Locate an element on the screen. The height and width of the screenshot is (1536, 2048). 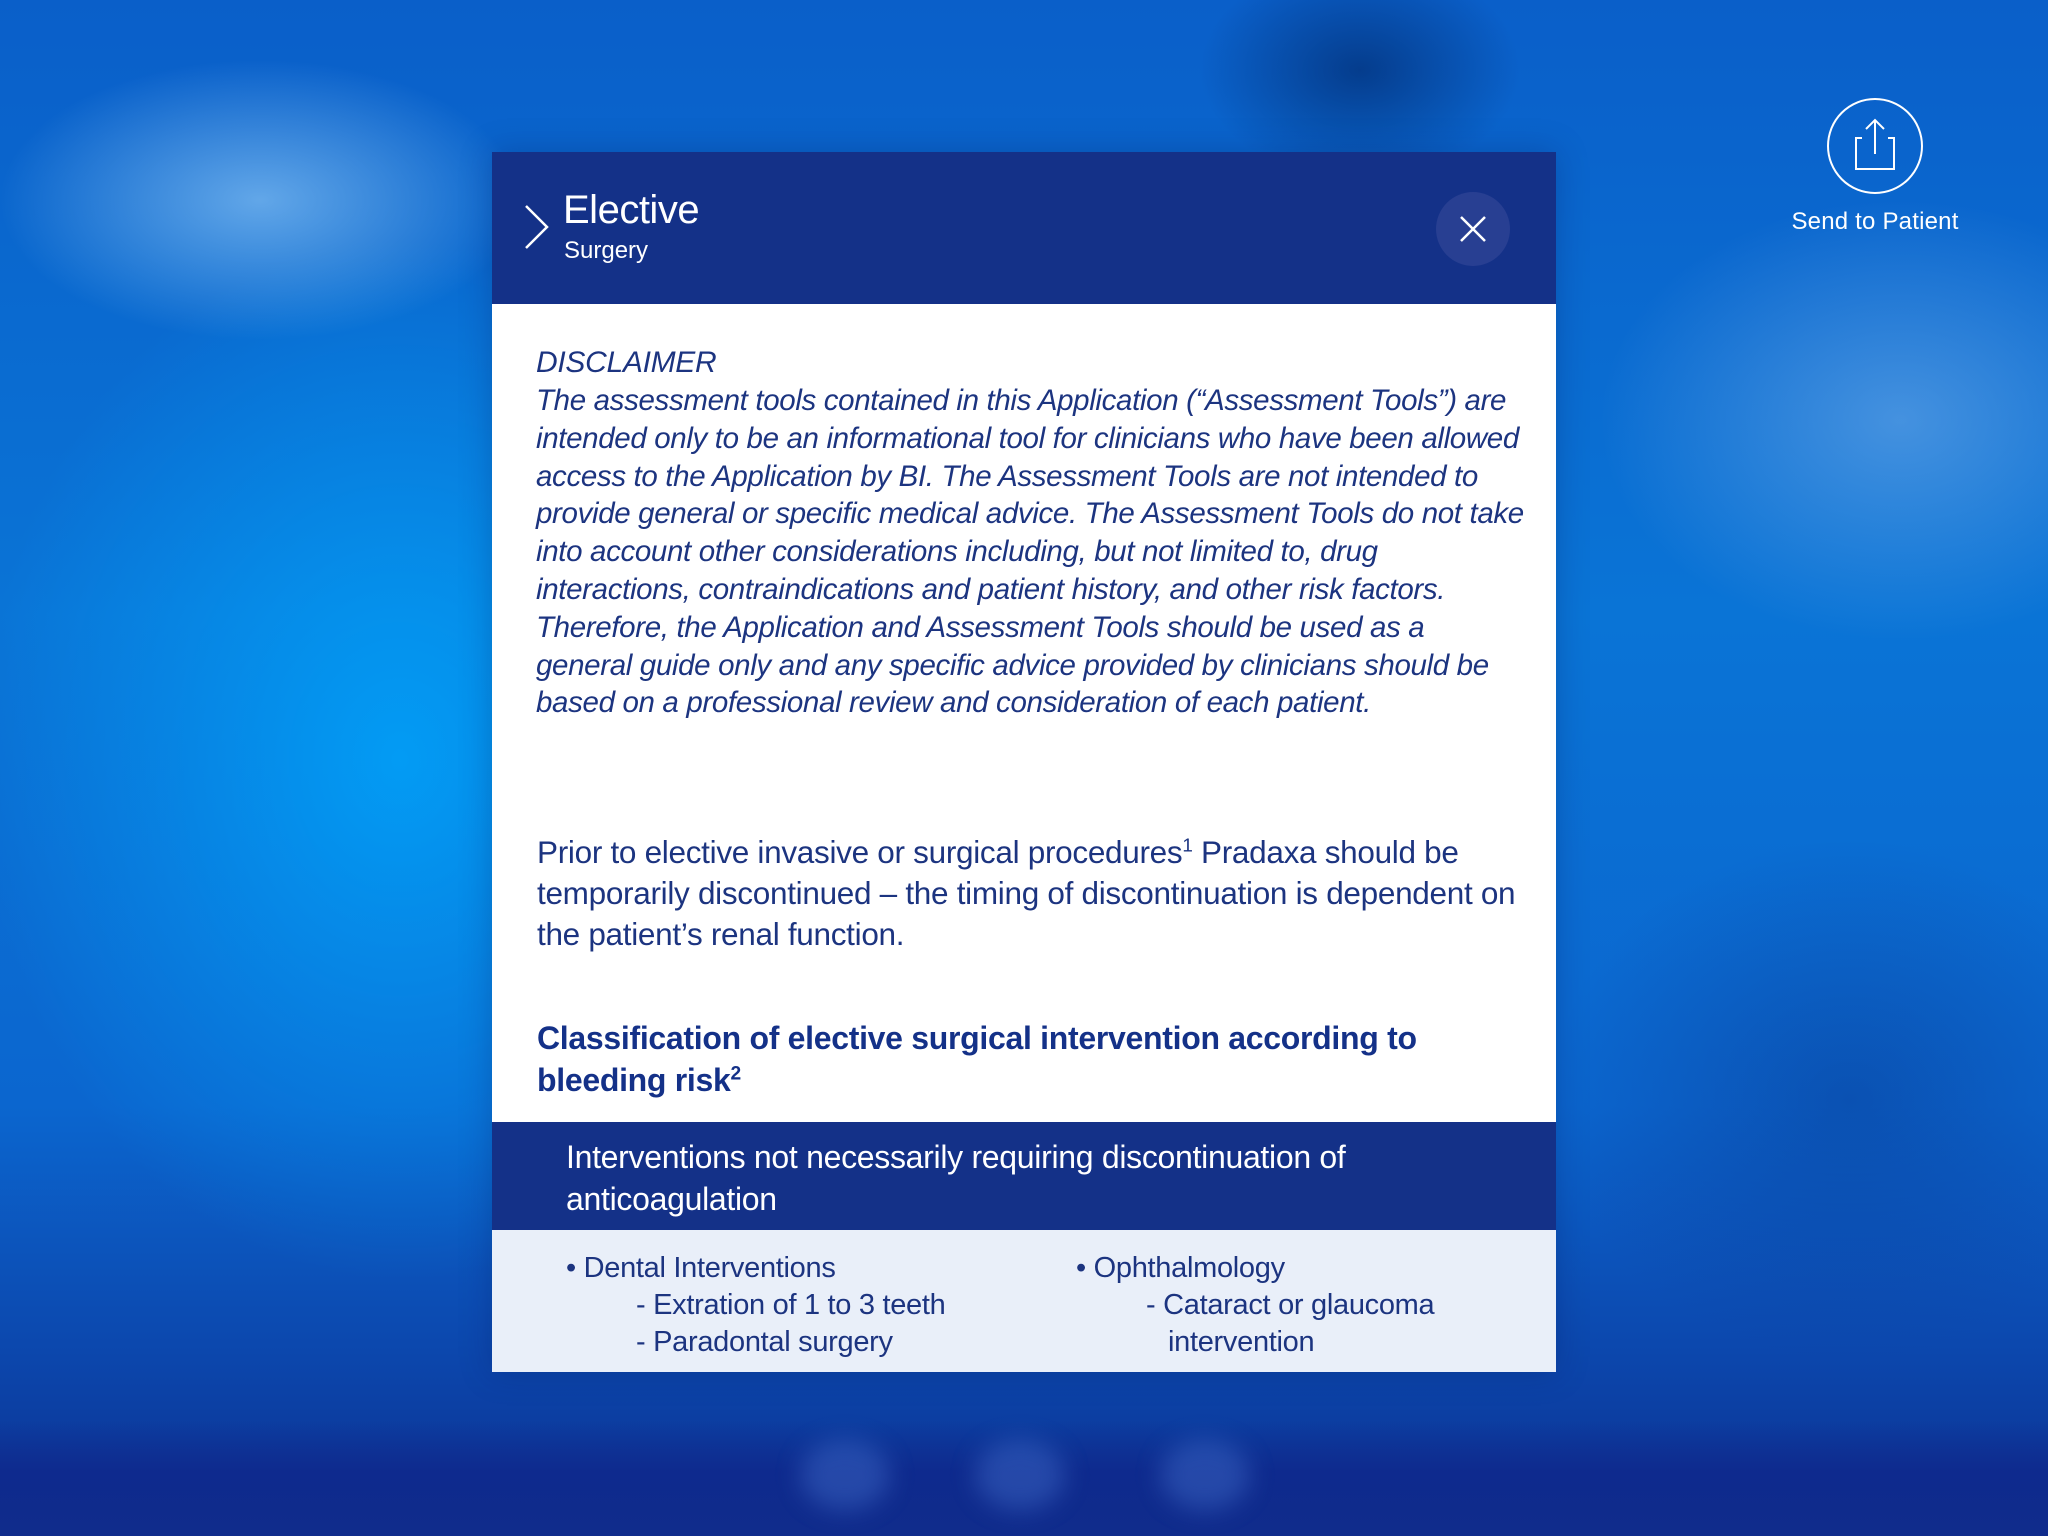
list-subitem: - Cataract or glaucoma is located at coordinates (1290, 1305).